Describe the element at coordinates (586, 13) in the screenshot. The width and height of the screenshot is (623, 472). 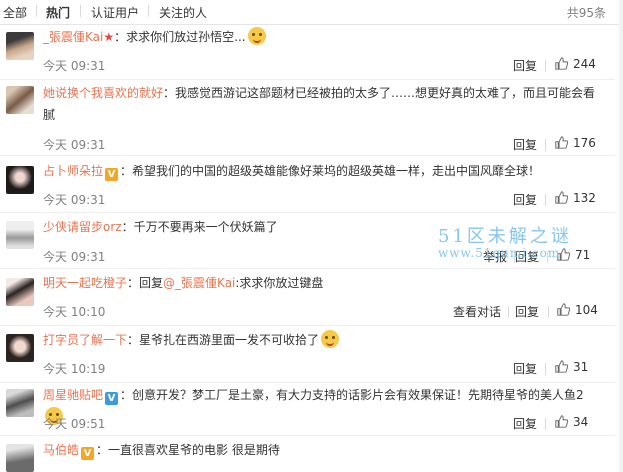
I see `comment-total-count: 共95条` at that location.